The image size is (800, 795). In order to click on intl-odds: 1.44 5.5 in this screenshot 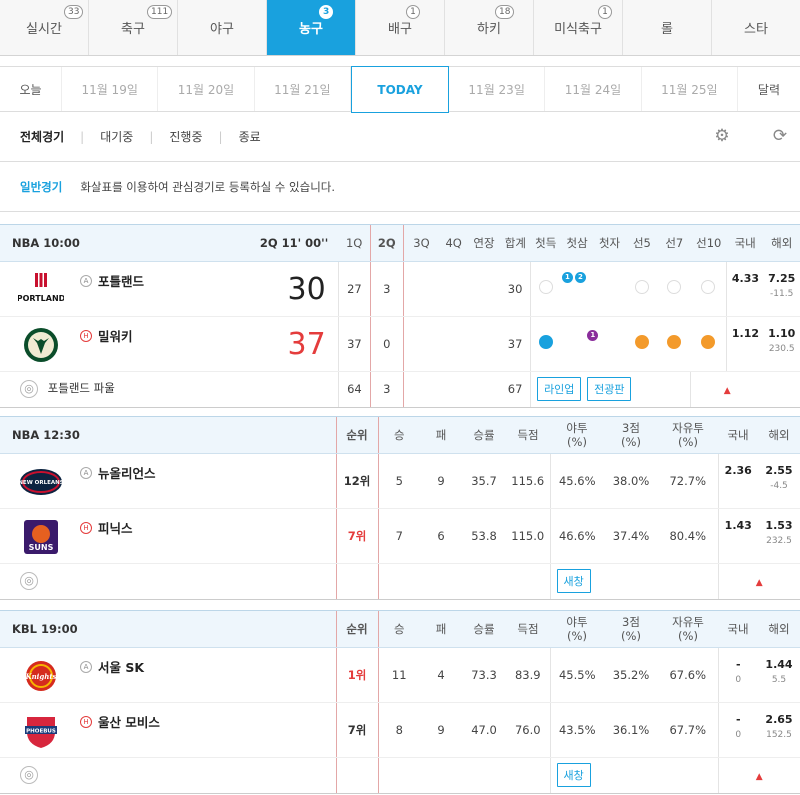, I will do `click(779, 675)`.